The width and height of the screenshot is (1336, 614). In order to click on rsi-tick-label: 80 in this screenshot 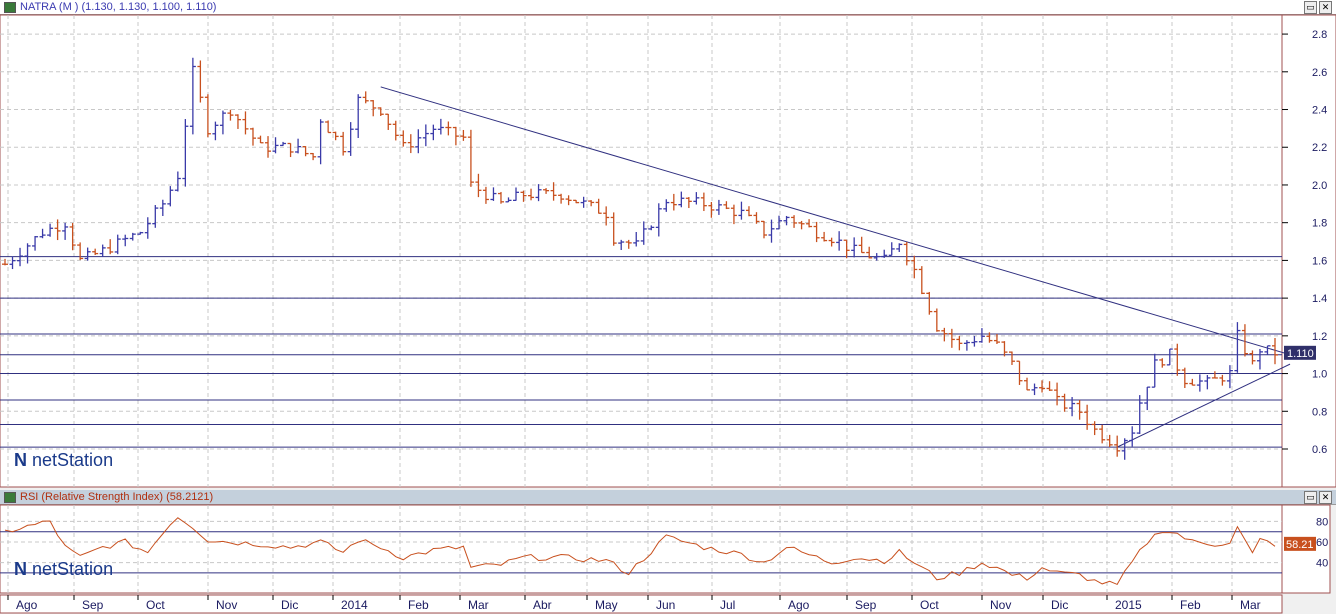, I will do `click(1322, 522)`.